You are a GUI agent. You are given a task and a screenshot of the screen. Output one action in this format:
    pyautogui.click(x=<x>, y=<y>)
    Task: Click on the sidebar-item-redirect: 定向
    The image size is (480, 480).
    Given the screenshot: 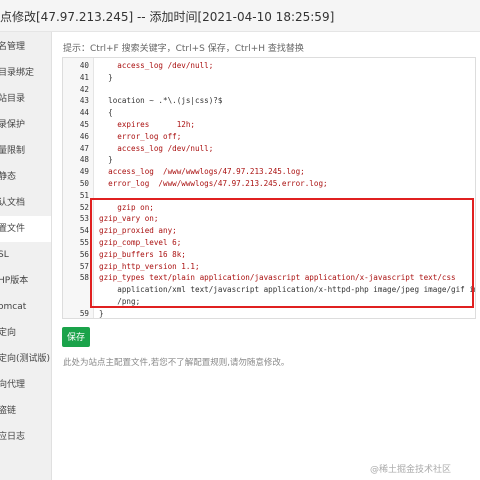 What is the action you would take?
    pyautogui.click(x=25, y=333)
    